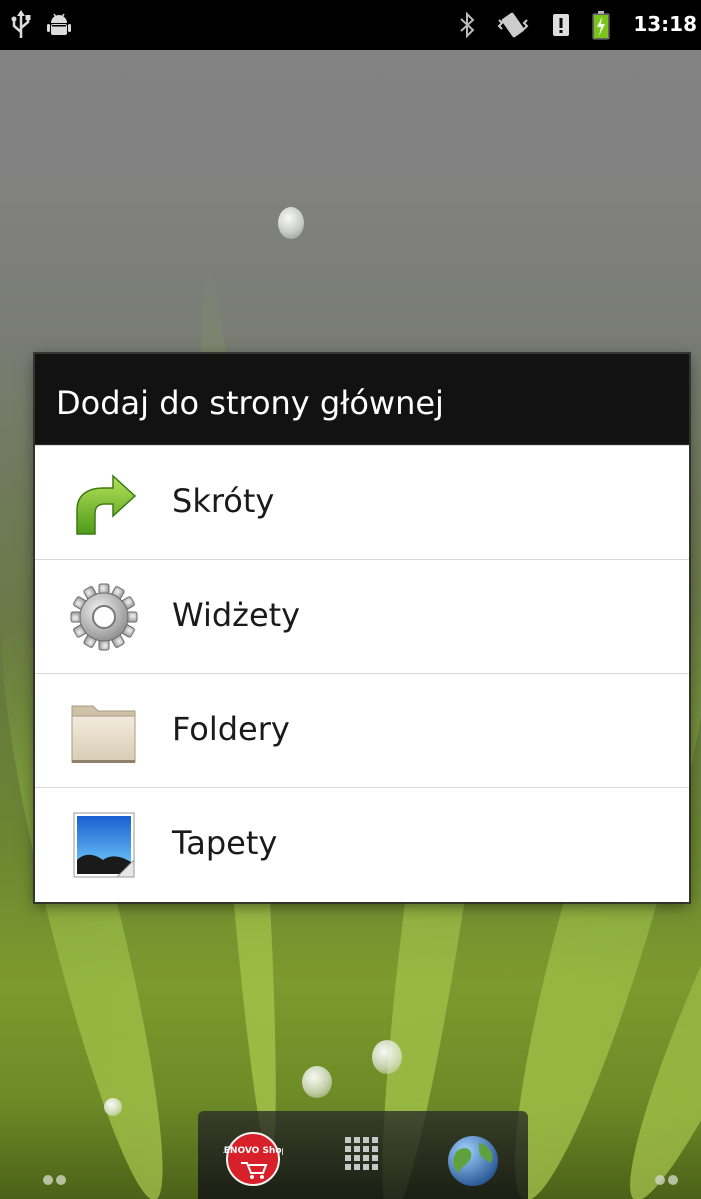  Describe the element at coordinates (55, 1180) in the screenshot. I see `page-indicator-left` at that location.